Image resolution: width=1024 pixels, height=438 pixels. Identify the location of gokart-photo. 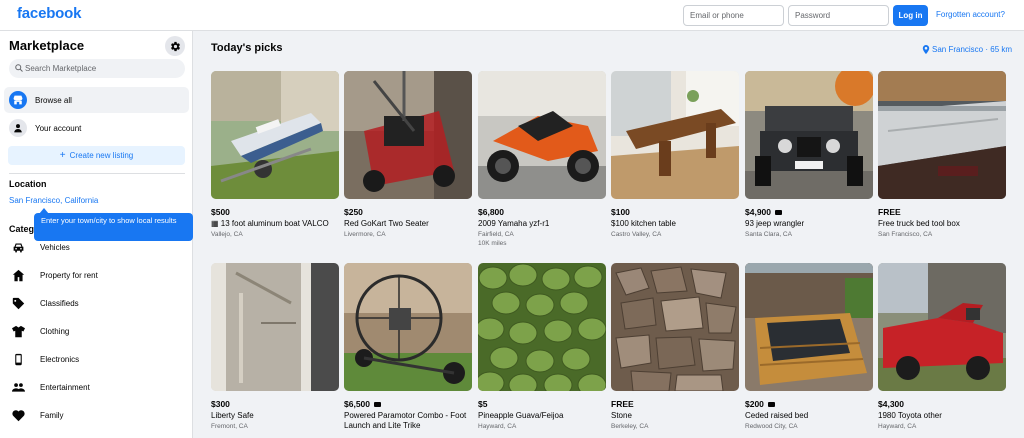
(408, 135).